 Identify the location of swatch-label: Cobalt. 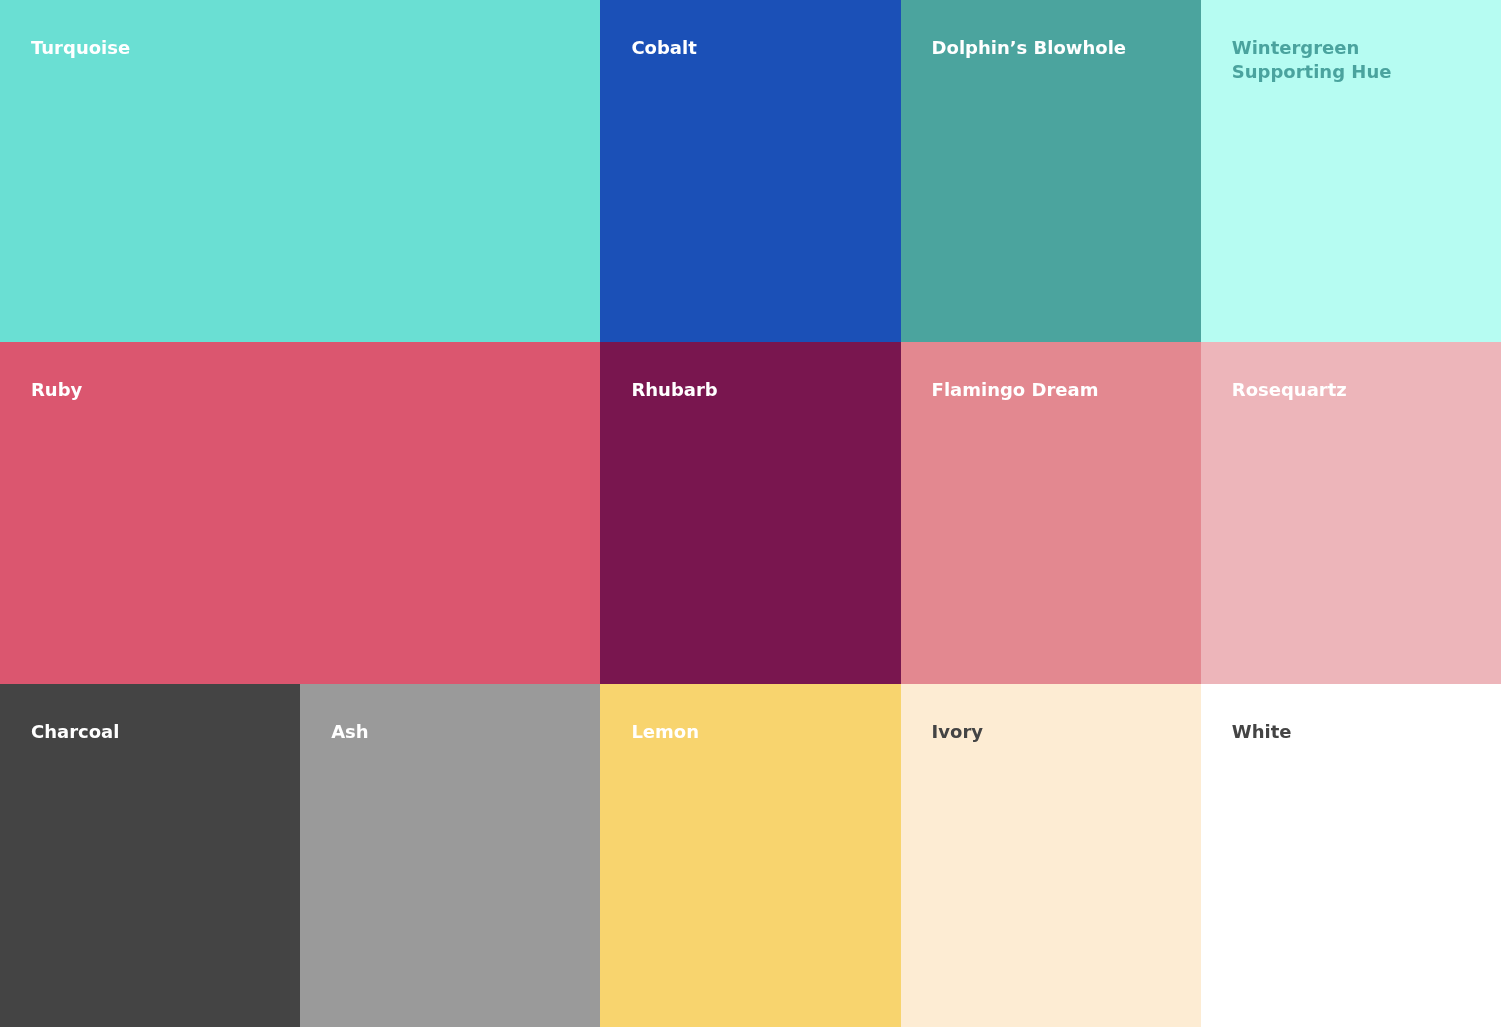
(664, 48).